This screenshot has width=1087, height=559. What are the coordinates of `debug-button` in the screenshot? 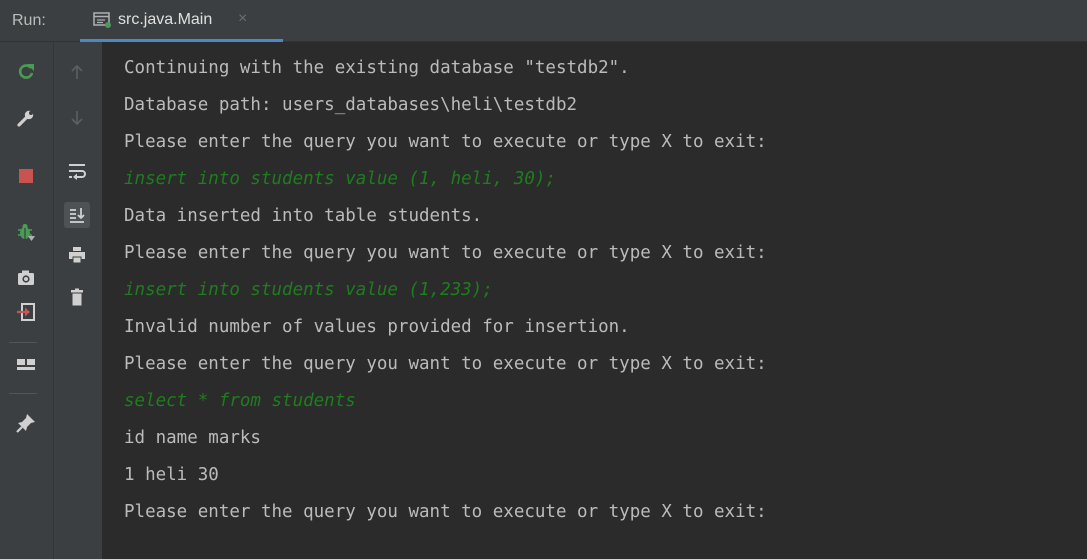 It's located at (26, 232).